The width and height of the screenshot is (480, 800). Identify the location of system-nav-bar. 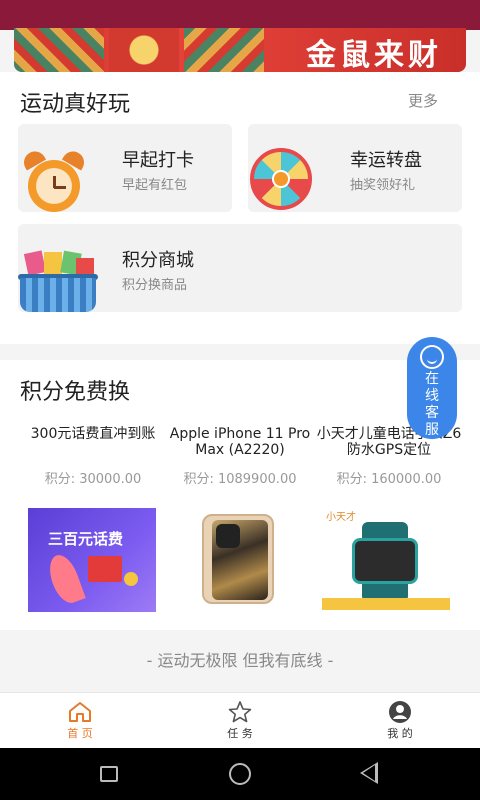
(240, 774).